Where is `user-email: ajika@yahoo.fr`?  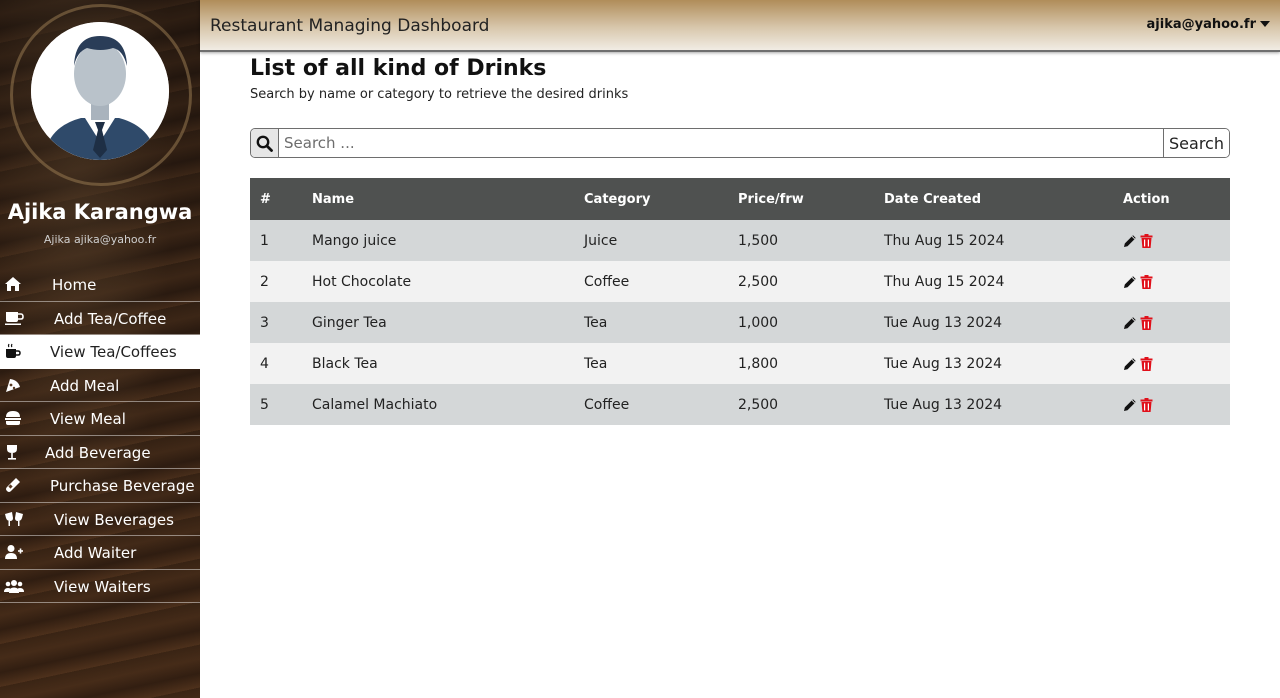 user-email: ajika@yahoo.fr is located at coordinates (1201, 24).